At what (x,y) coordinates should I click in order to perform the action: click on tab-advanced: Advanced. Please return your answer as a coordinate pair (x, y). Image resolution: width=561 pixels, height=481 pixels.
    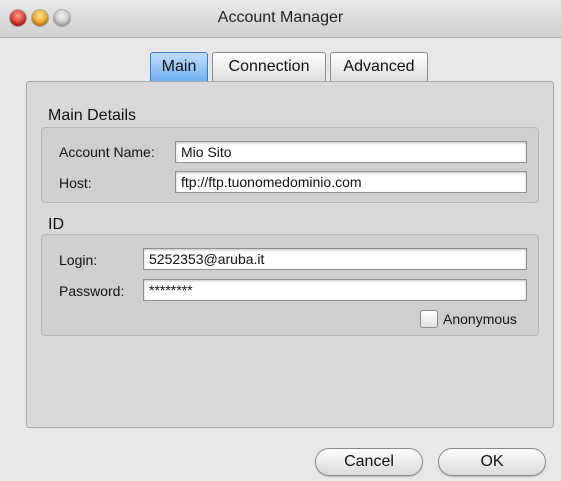
    Looking at the image, I should click on (379, 67).